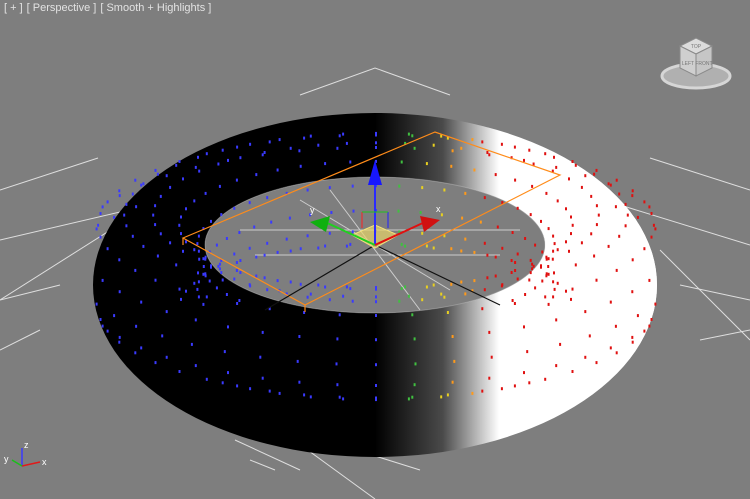 The height and width of the screenshot is (499, 750). Describe the element at coordinates (44, 462) in the screenshot. I see `axis-x-label: x` at that location.